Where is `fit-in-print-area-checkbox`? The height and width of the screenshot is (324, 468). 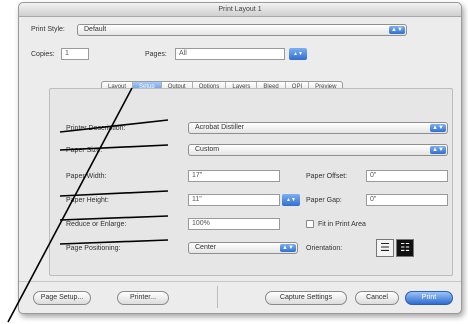
fit-in-print-area-checkbox is located at coordinates (310, 224).